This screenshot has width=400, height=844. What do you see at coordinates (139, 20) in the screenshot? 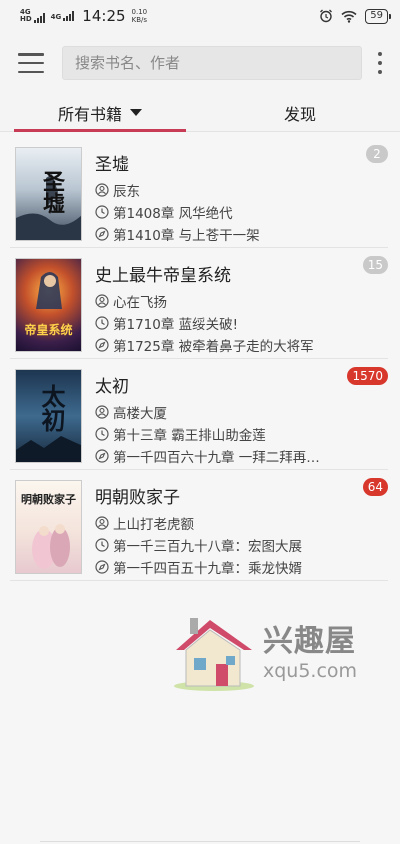
I see `speed-unit: KB/s` at bounding box center [139, 20].